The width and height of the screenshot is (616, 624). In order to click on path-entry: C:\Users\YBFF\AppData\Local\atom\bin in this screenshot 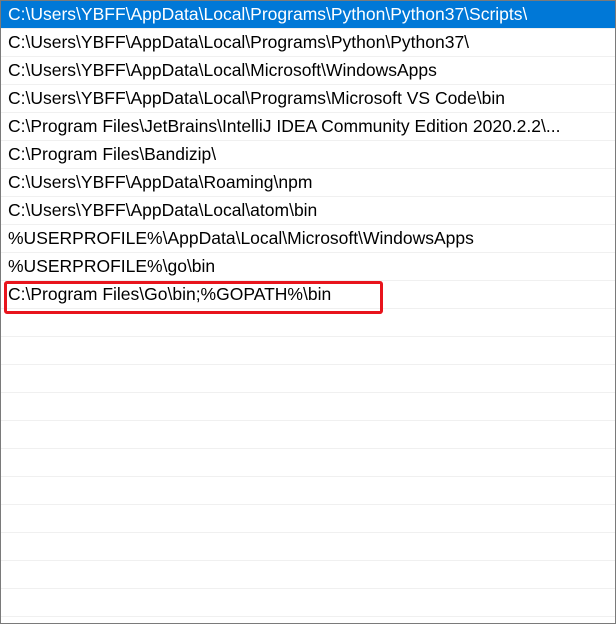, I will do `click(308, 211)`.